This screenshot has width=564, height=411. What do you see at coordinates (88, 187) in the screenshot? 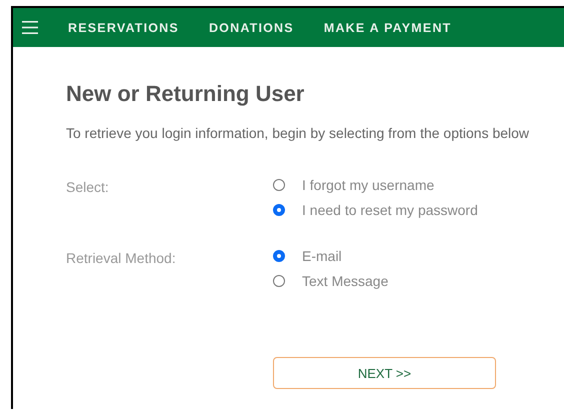
I see `field-label: Select:` at bounding box center [88, 187].